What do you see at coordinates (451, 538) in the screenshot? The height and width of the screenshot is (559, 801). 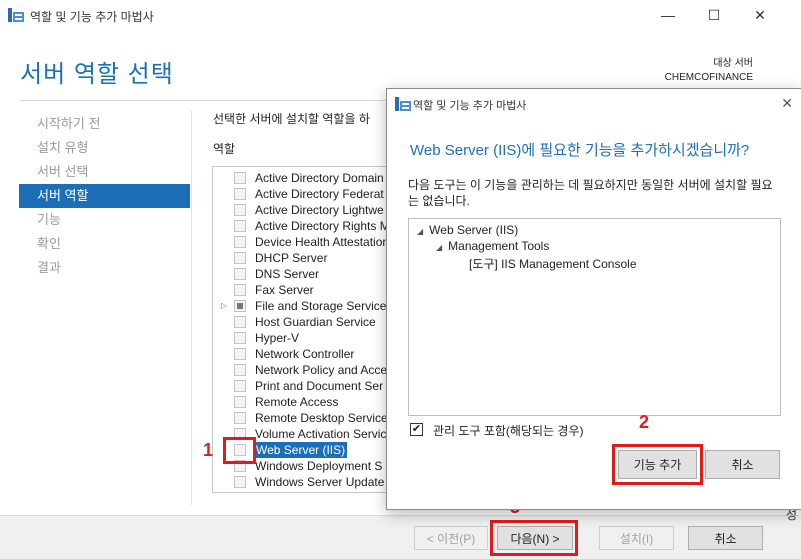 I see `previous-button: < 이전(P)` at bounding box center [451, 538].